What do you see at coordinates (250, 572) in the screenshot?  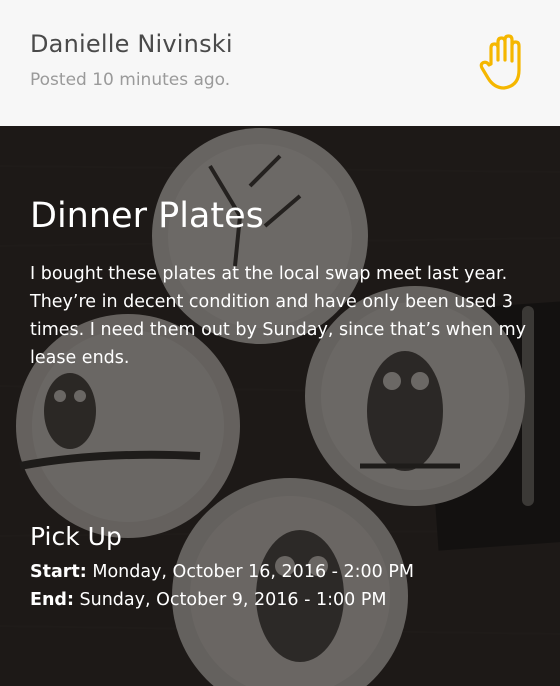 I see `pickup-start-value: Monday, October 16, 2016 - 2:00 PM` at bounding box center [250, 572].